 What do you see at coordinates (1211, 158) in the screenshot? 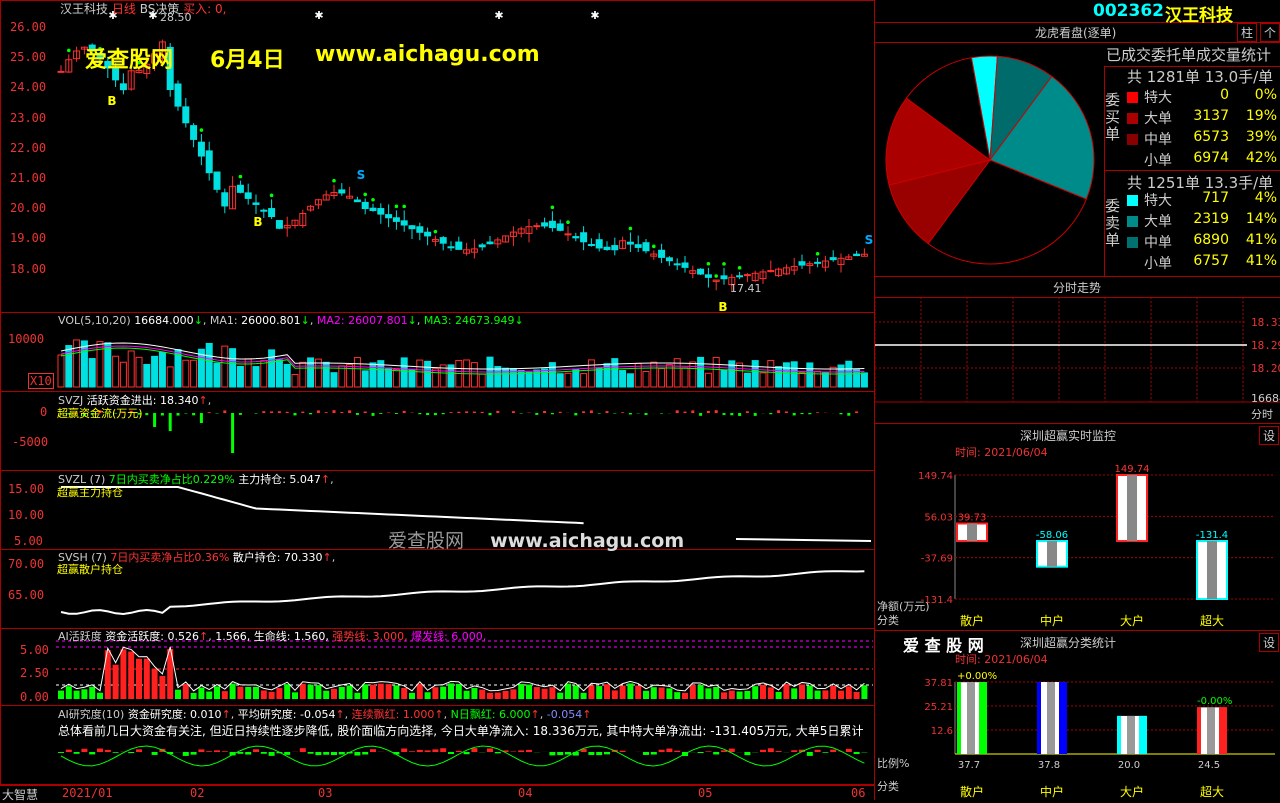
I see `order-count: 6974` at bounding box center [1211, 158].